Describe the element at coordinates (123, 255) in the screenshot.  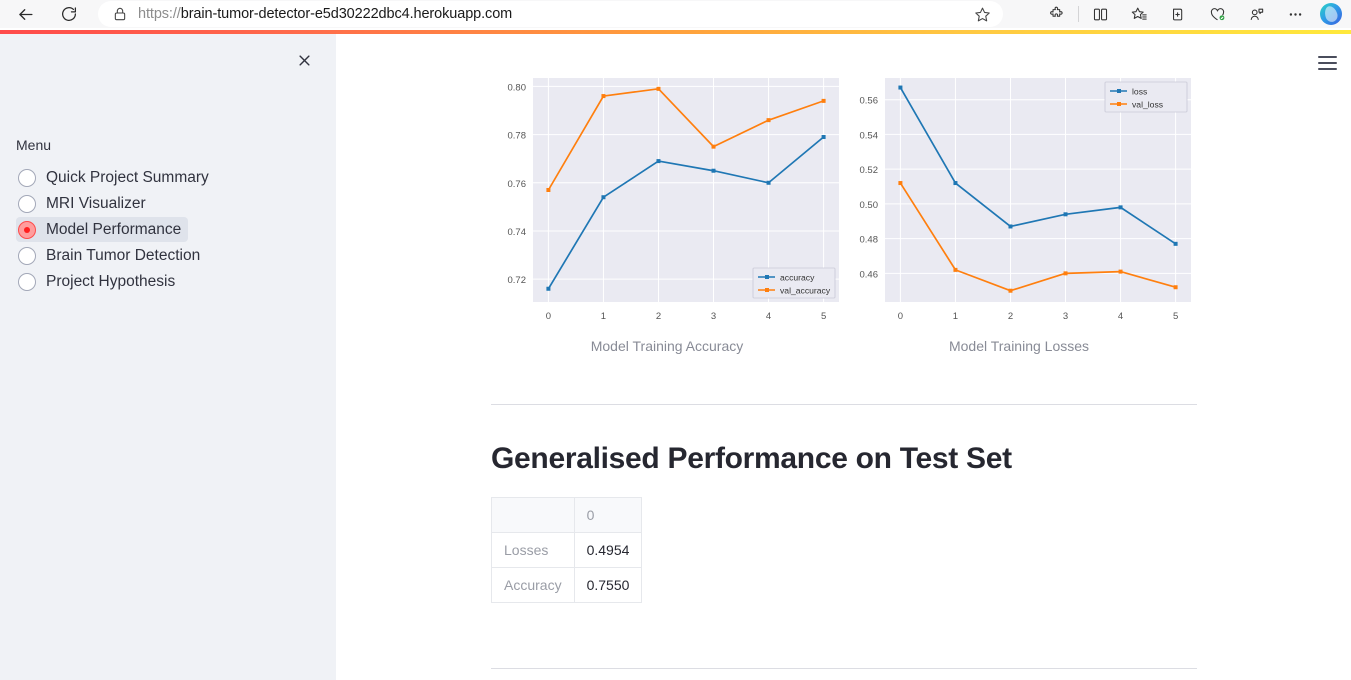
I see `sidebar-item-label: Brain Tumor Detection` at that location.